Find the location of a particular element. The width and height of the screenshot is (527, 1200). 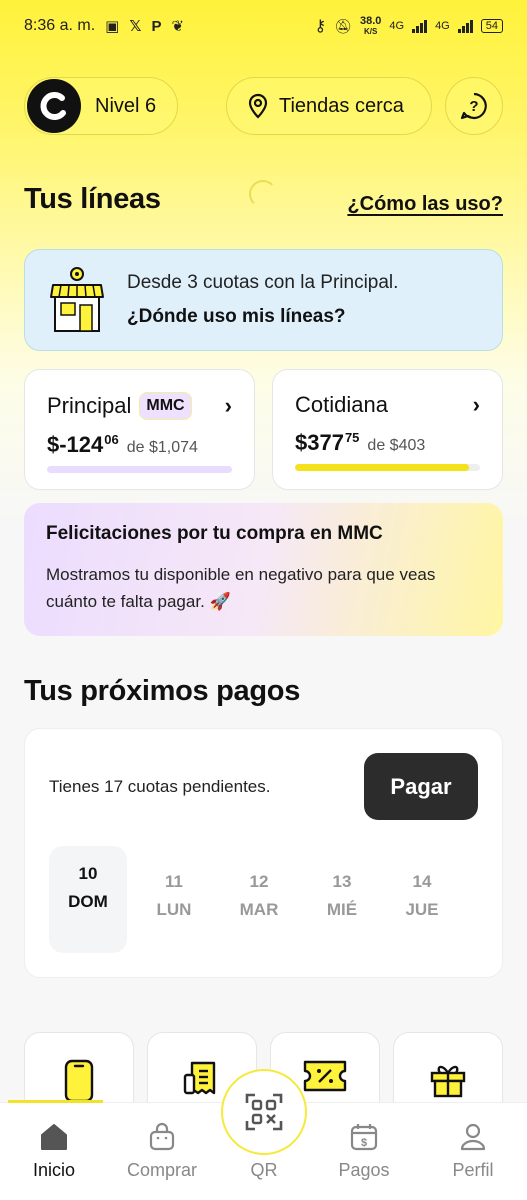

day-number: 10 is located at coordinates (88, 873).